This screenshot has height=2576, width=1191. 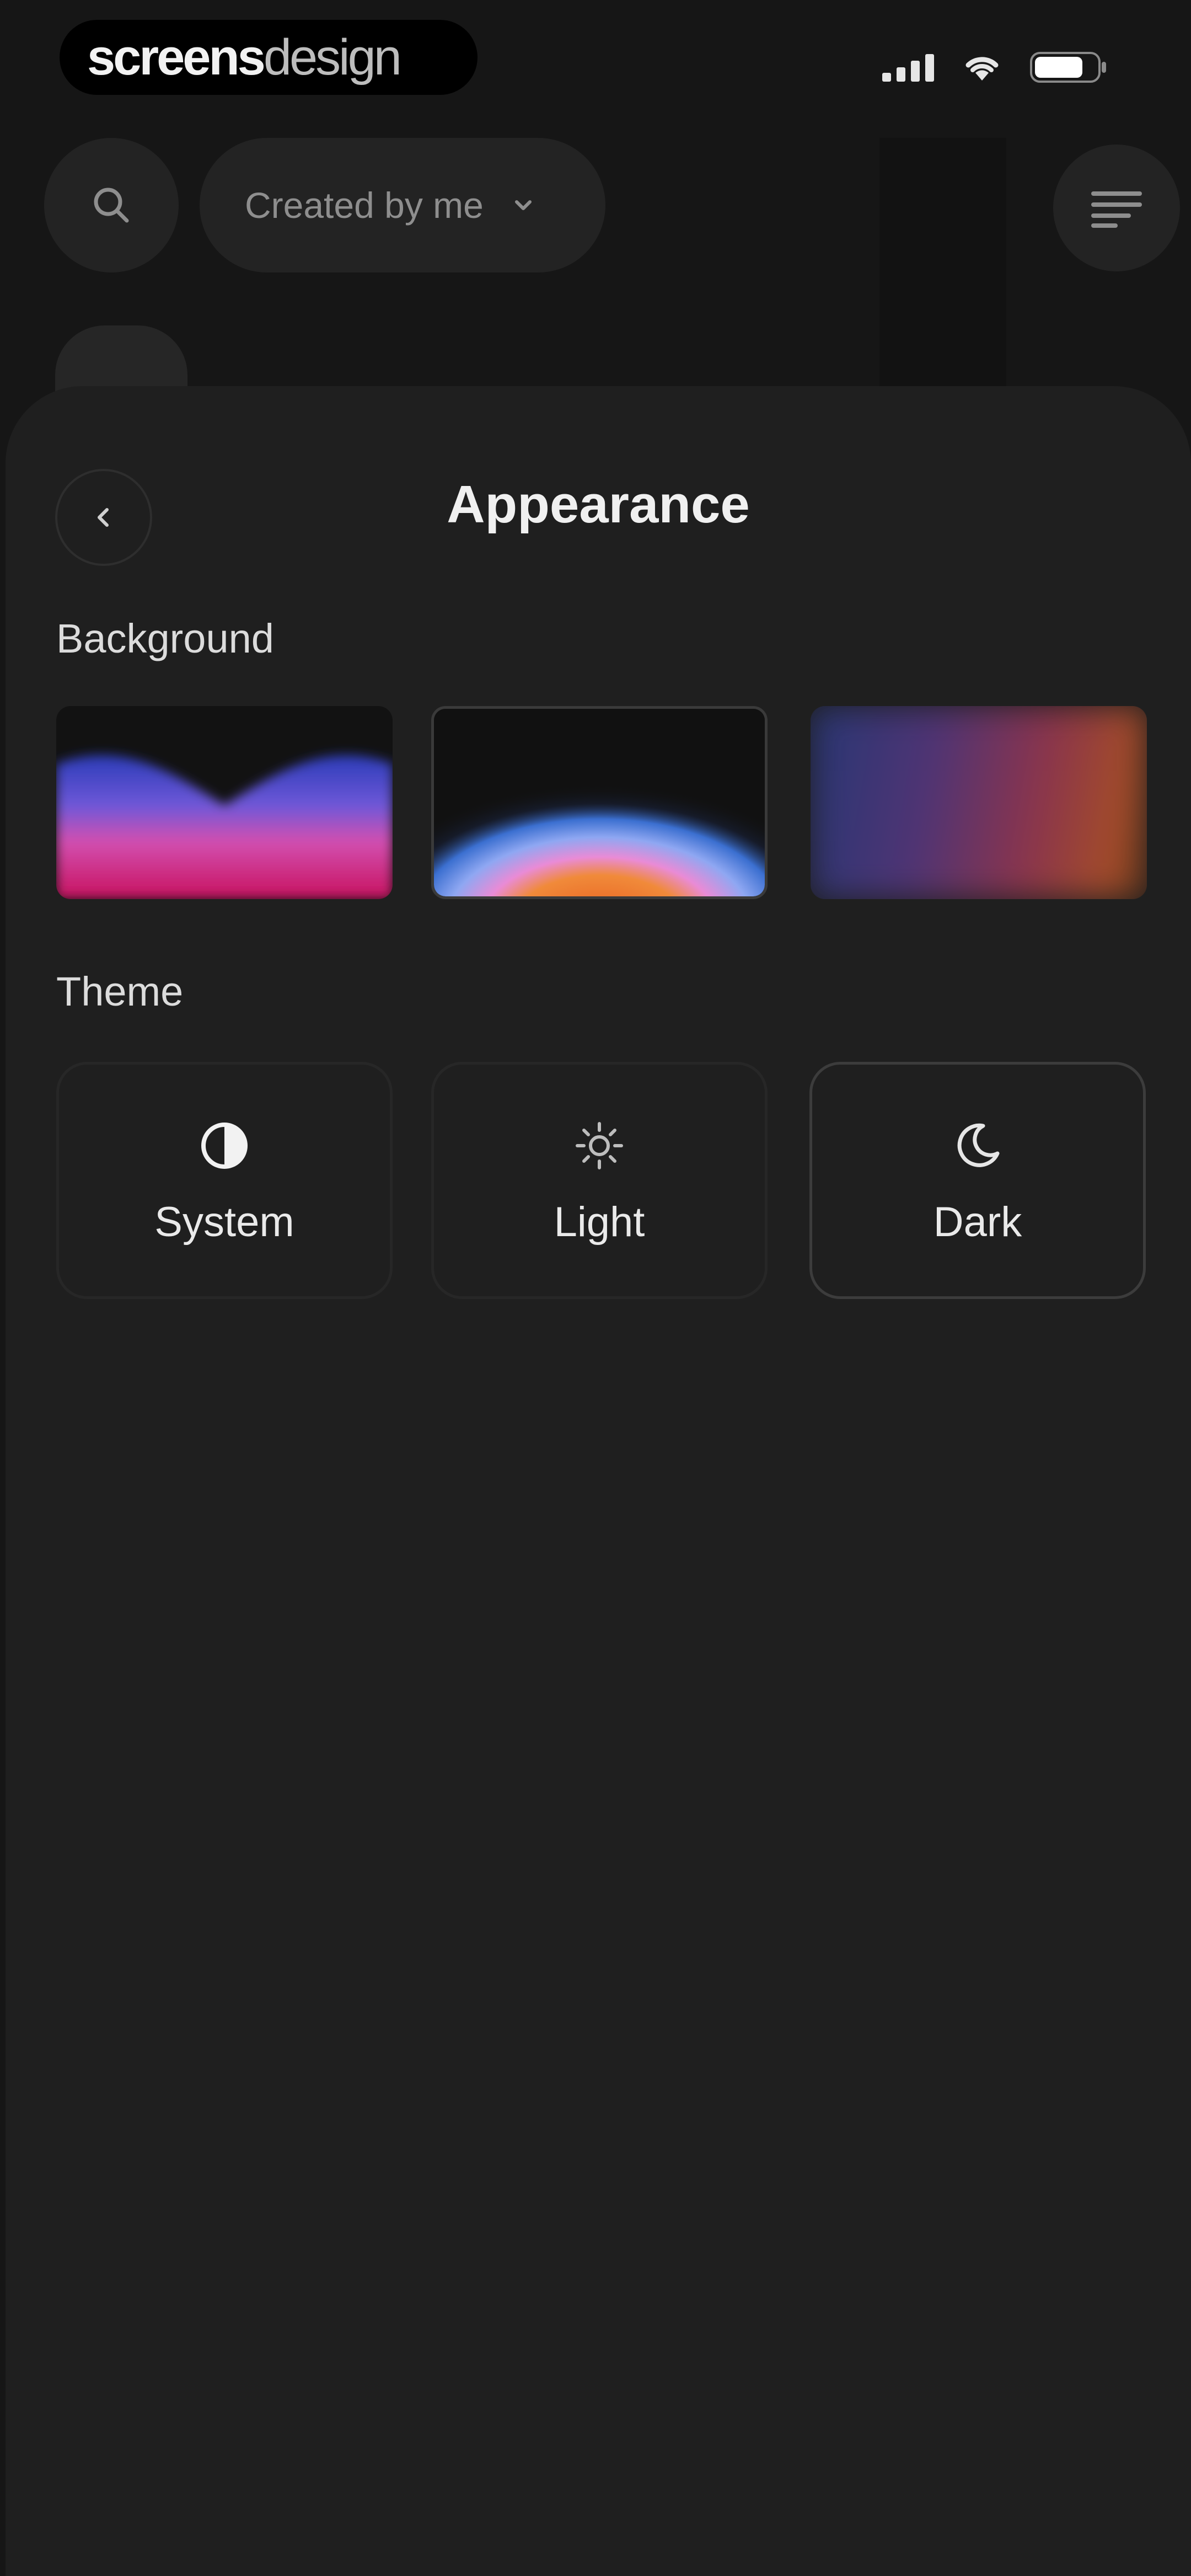 I want to click on search-icon, so click(x=111, y=205).